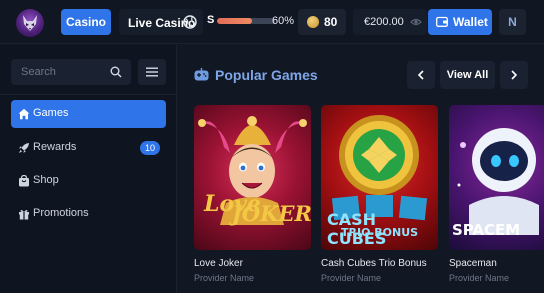 The width and height of the screenshot is (544, 293). I want to click on sidebar-item-games: Games, so click(88, 114).